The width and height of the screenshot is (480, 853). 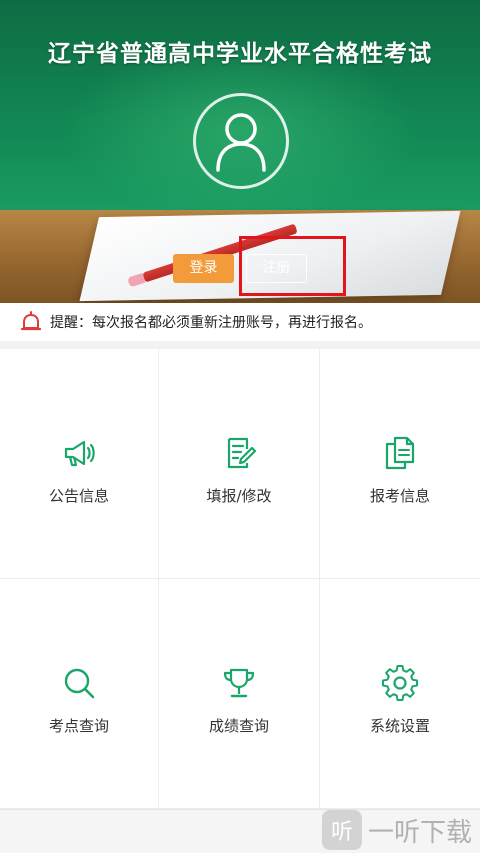 I want to click on menu-item-label: 系统设置, so click(x=399, y=726).